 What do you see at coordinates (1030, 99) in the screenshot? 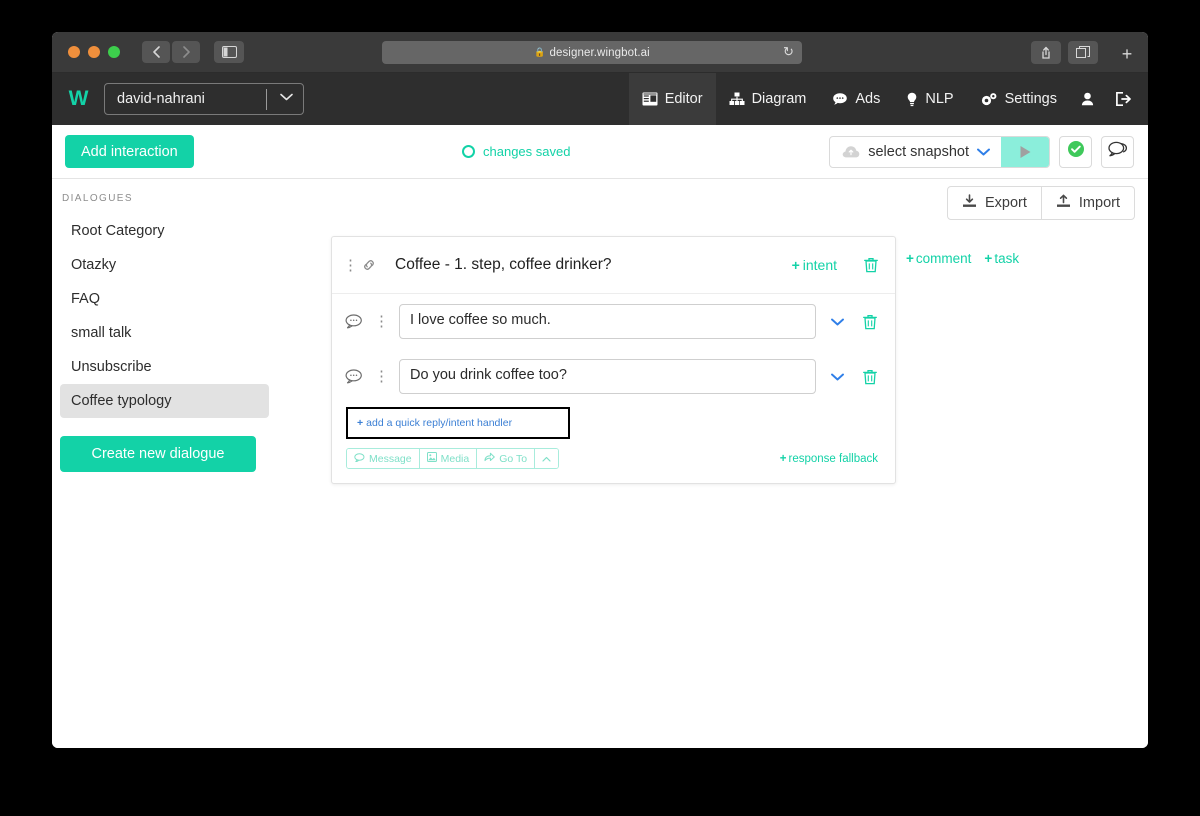
I see `nav-label-settings: Settings` at bounding box center [1030, 99].